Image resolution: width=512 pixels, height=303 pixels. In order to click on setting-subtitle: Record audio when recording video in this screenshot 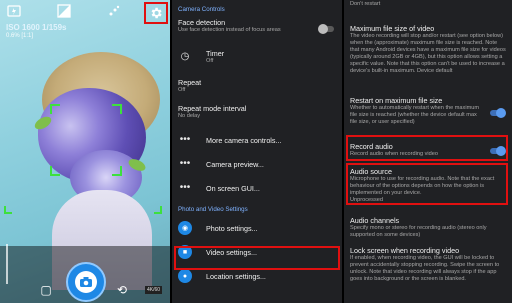, I will do `click(394, 154)`.